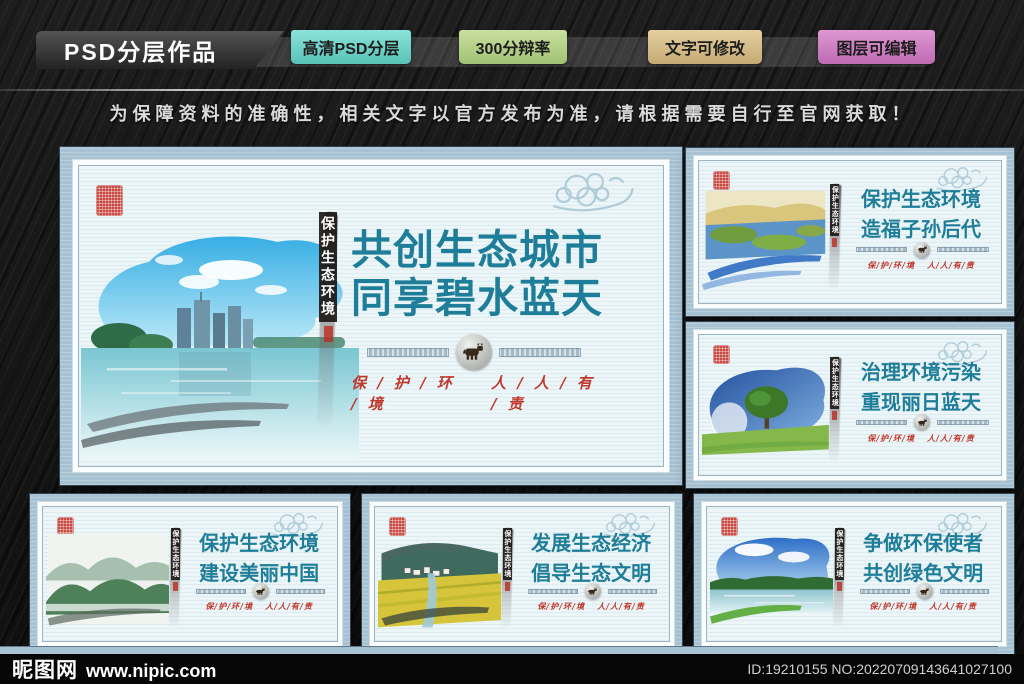 Image resolution: width=1024 pixels, height=684 pixels. I want to click on poster-bottom-middle: 保护生态环境 发展生态经济 倡导生态文明 保/护/环/境 人/人/有/责, so click(522, 574).